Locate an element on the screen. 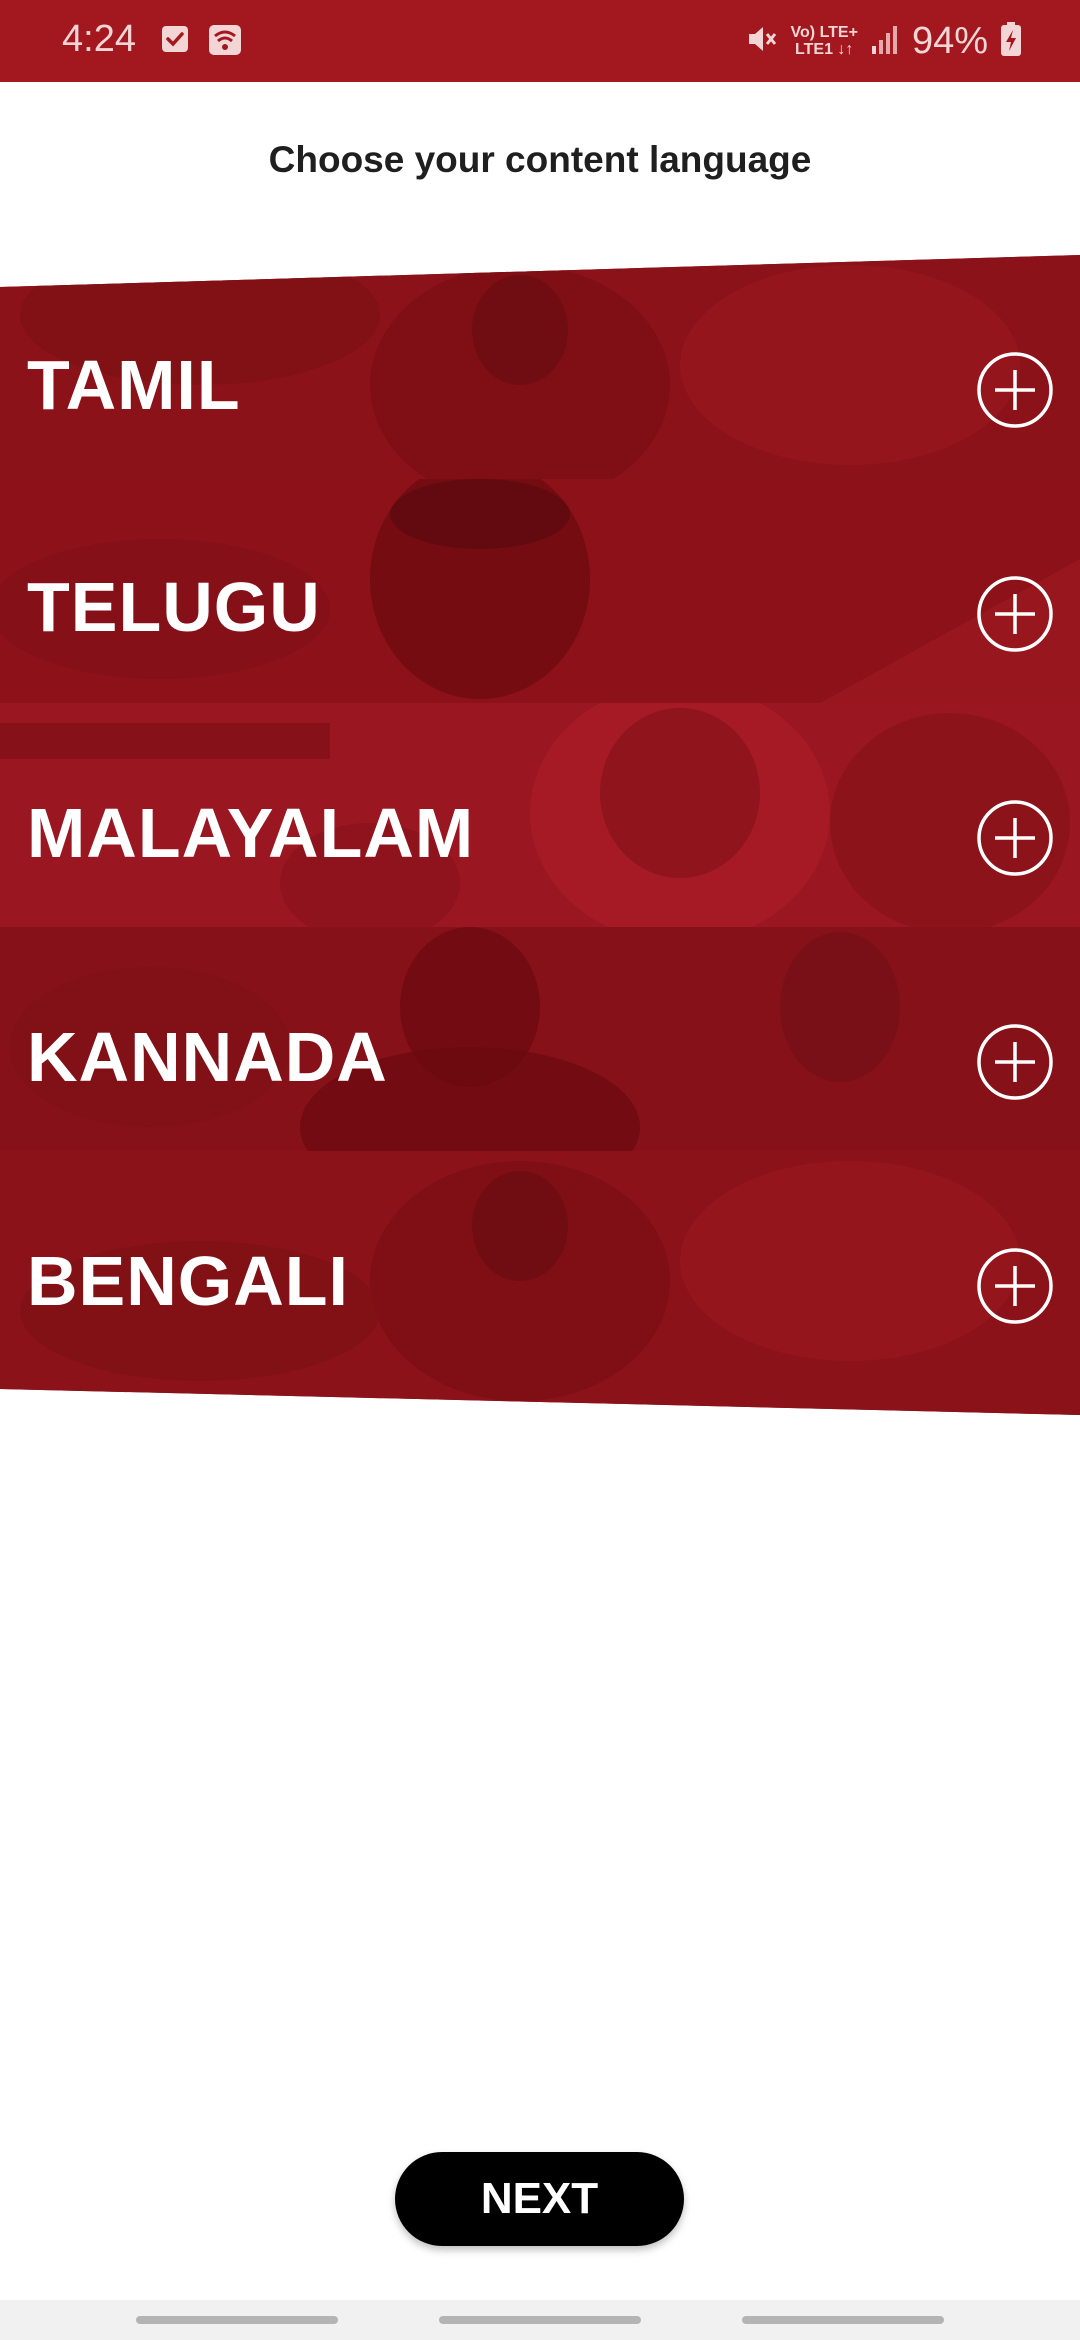 This screenshot has width=1080, height=2340. page-title: Choose your content language is located at coordinates (540, 159).